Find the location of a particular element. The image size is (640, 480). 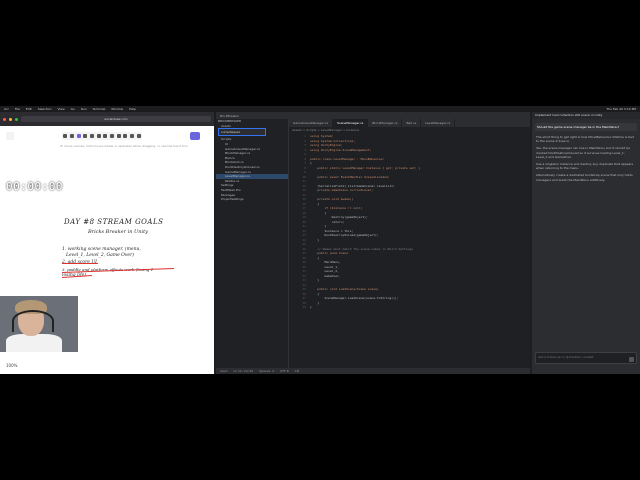

webcam-shirt is located at coordinates (34, 343).